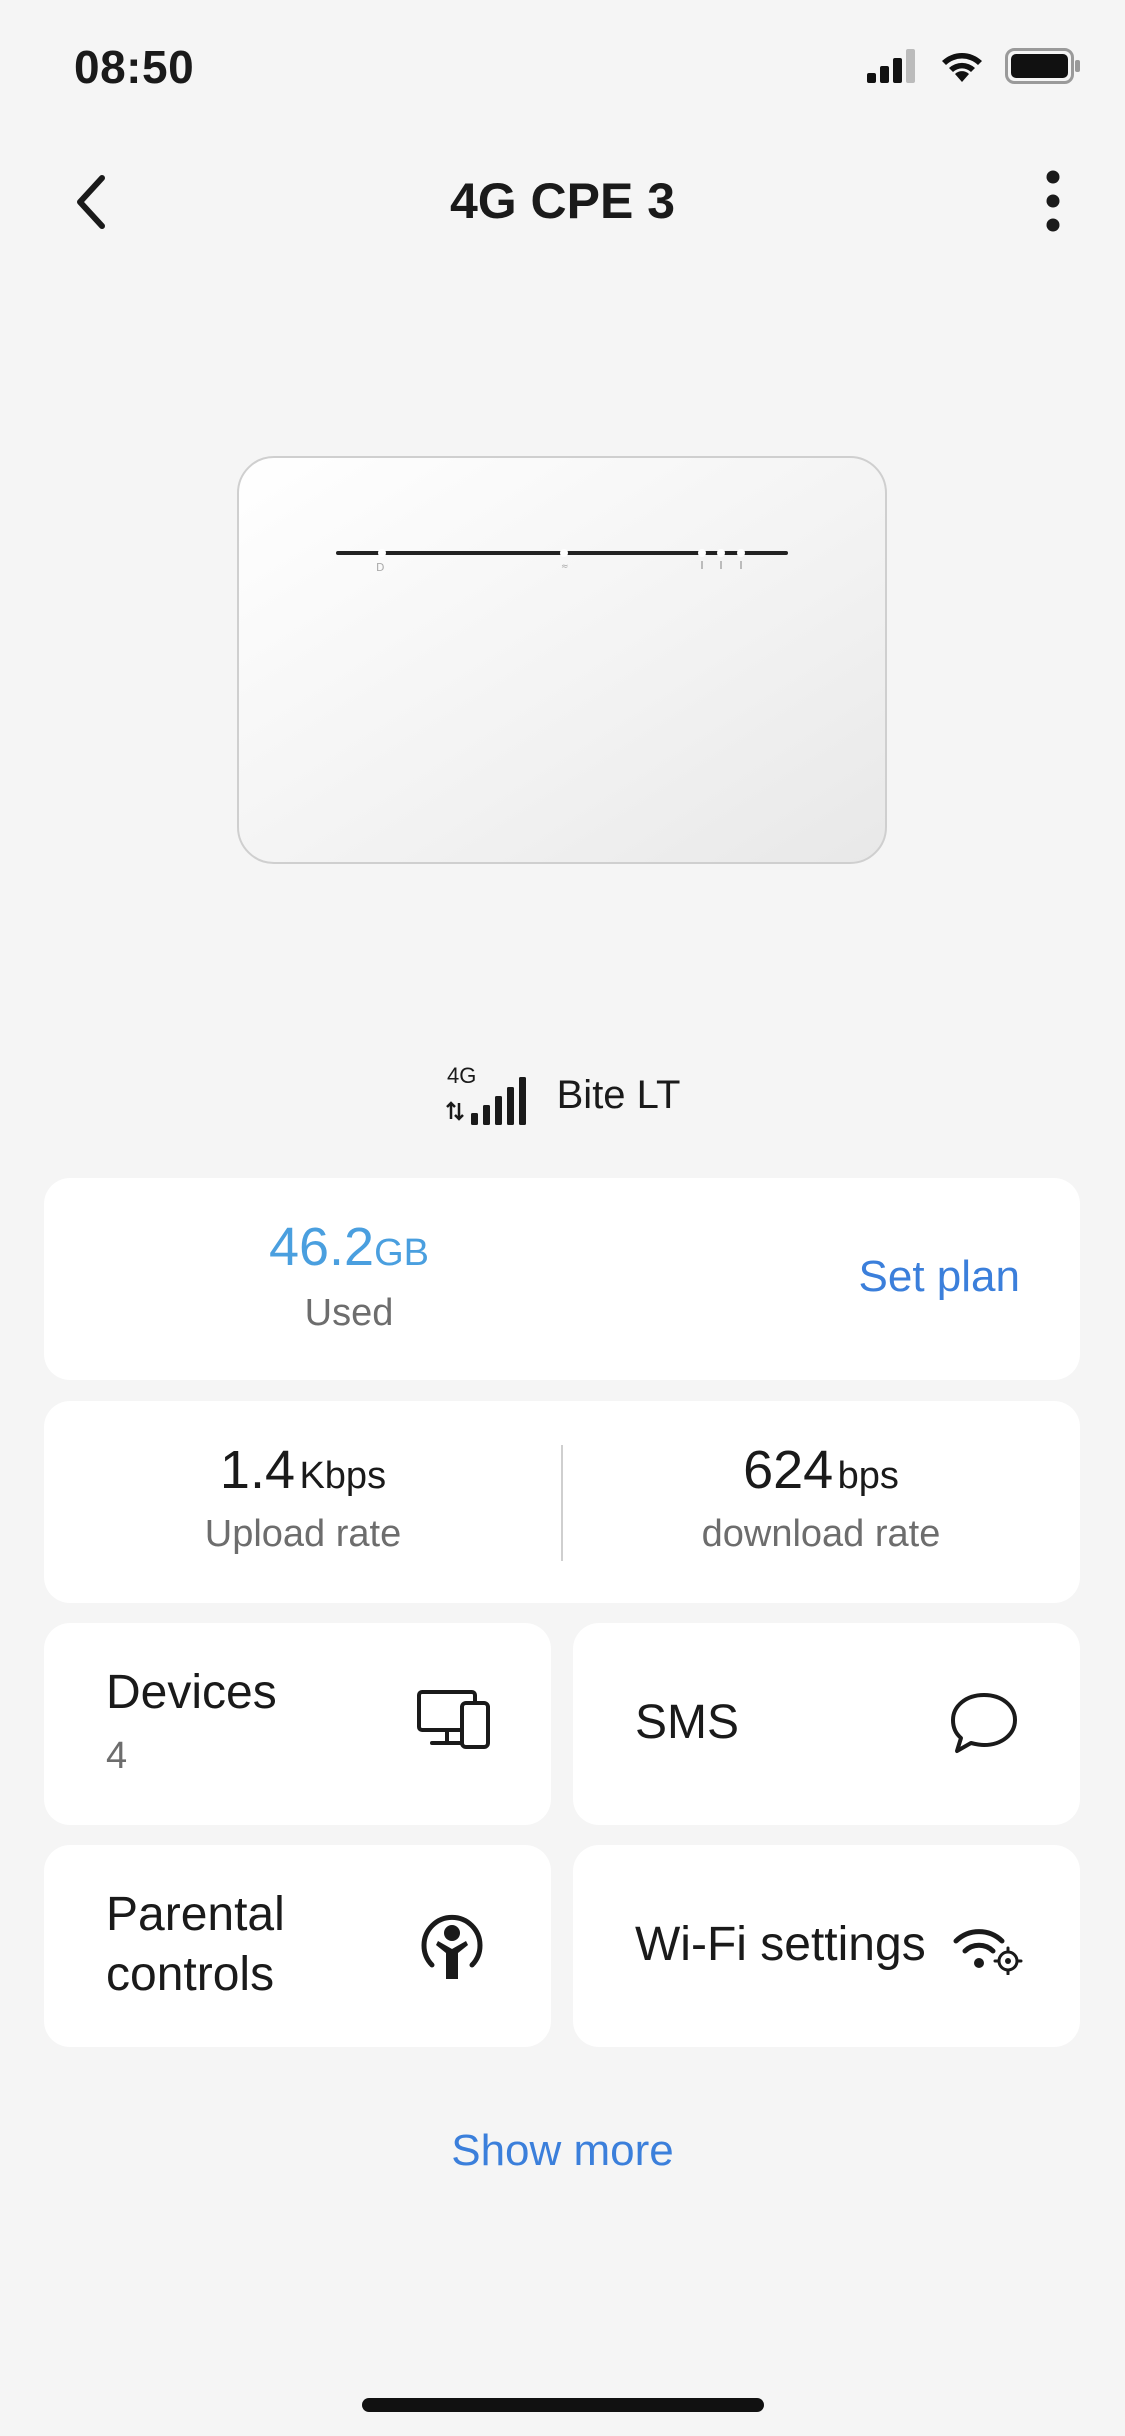  What do you see at coordinates (343, 1476) in the screenshot?
I see `upload-rate-unit: Kbps` at bounding box center [343, 1476].